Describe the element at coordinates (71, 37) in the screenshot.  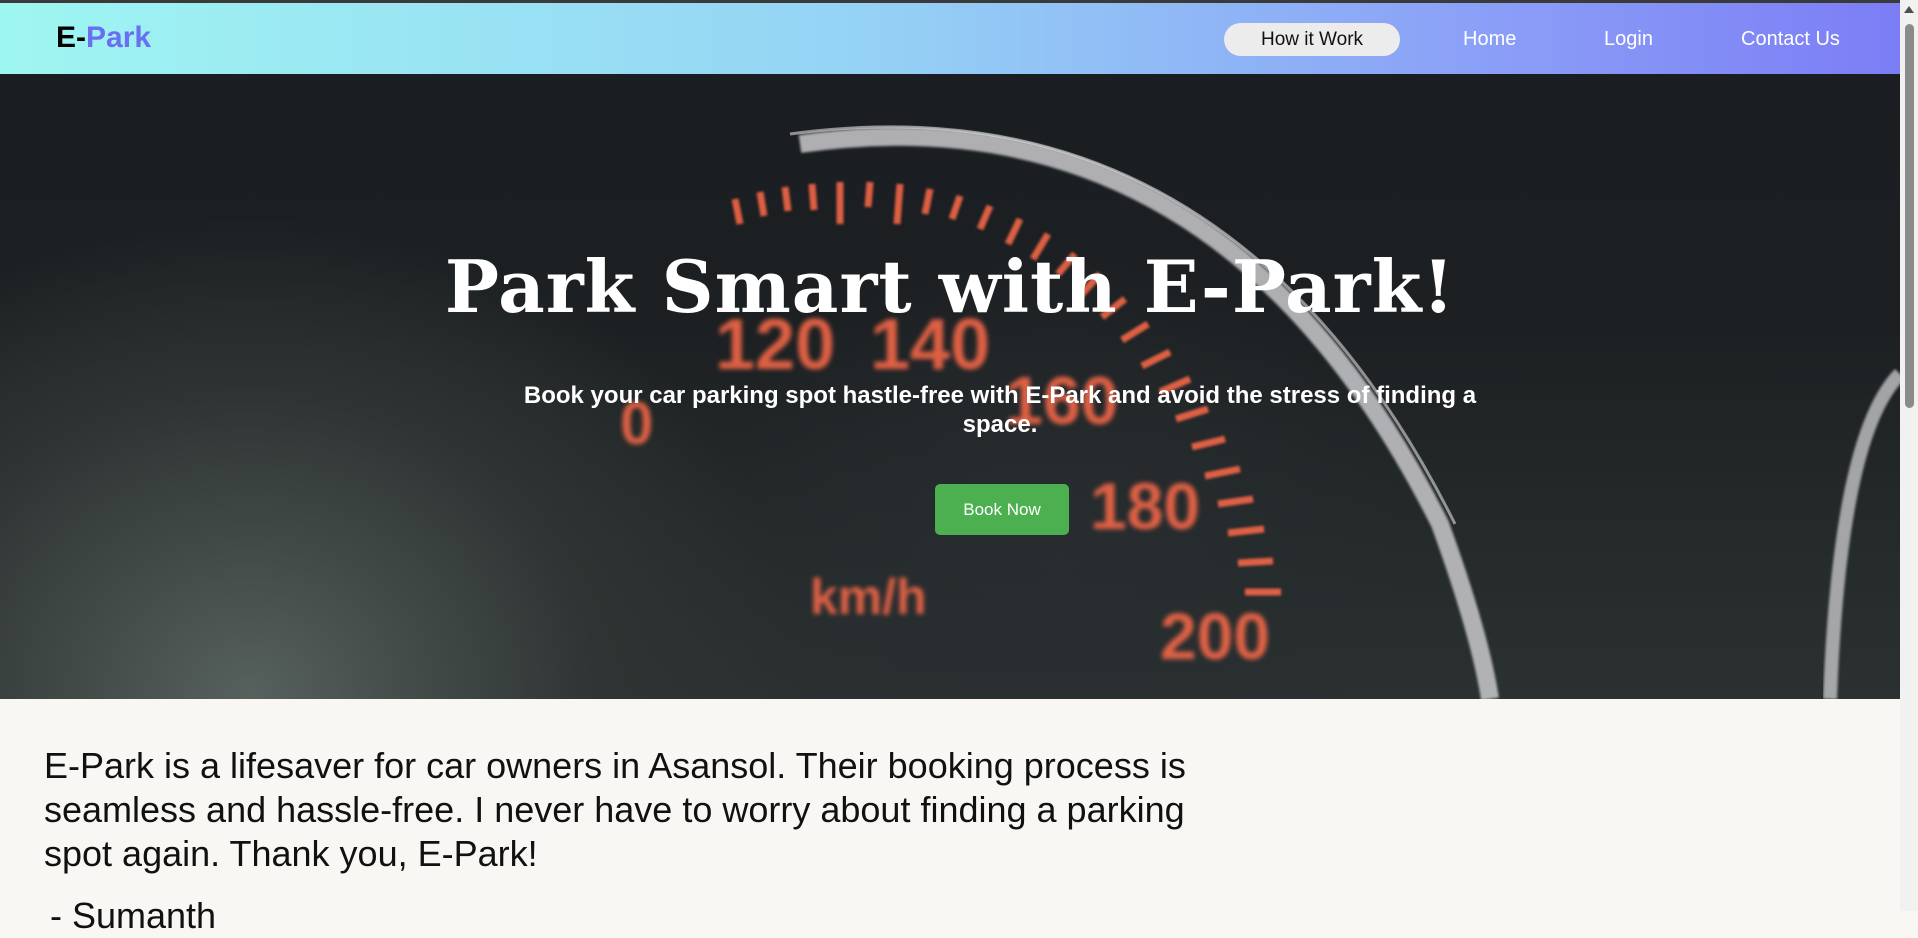
I see `brand-logo-first: E-` at that location.